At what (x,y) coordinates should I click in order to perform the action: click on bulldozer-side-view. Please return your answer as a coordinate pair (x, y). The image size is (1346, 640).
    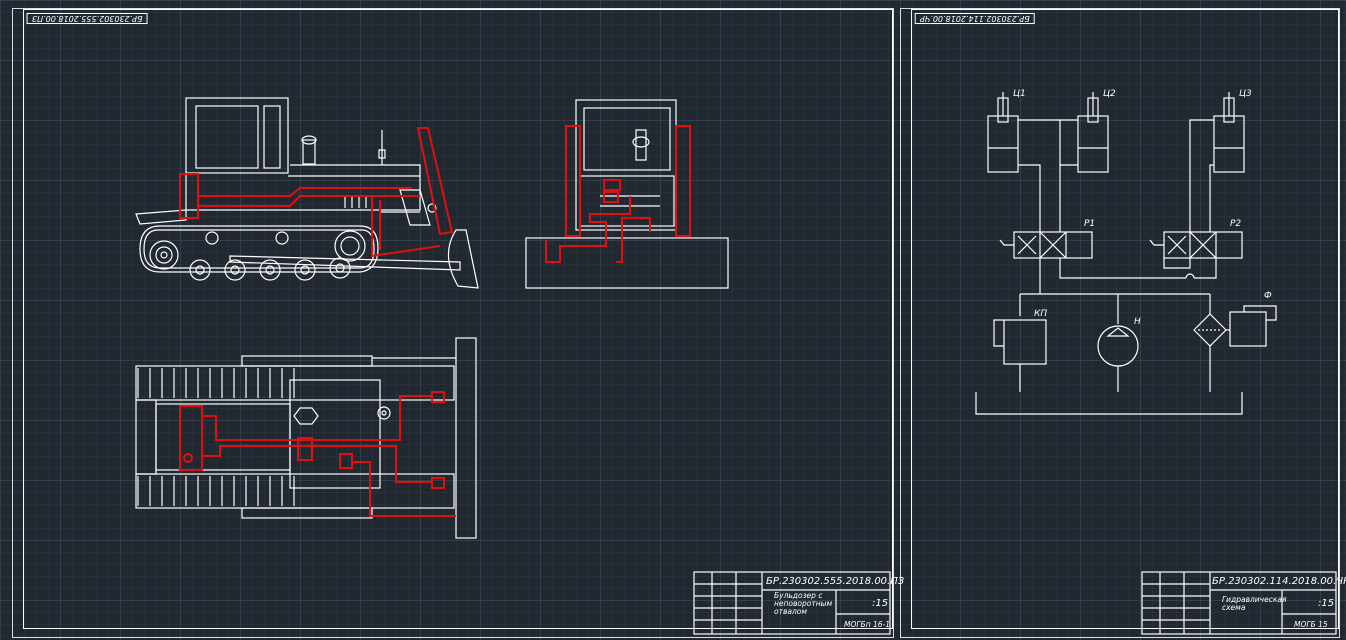
    Looking at the image, I should click on (307, 193).